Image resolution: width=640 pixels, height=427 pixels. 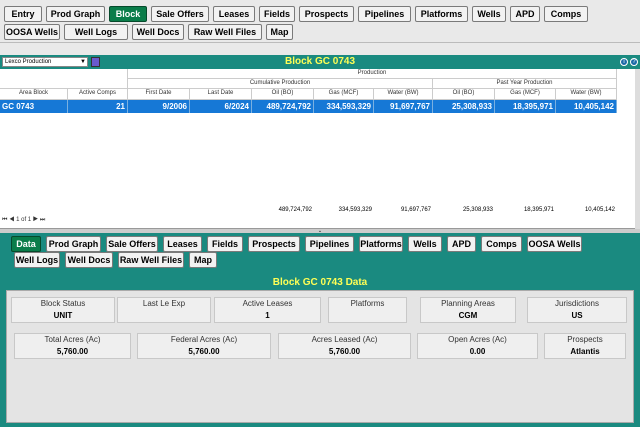 What do you see at coordinates (525, 106) in the screenshot?
I see `cell-py-gas: 18,395,971` at bounding box center [525, 106].